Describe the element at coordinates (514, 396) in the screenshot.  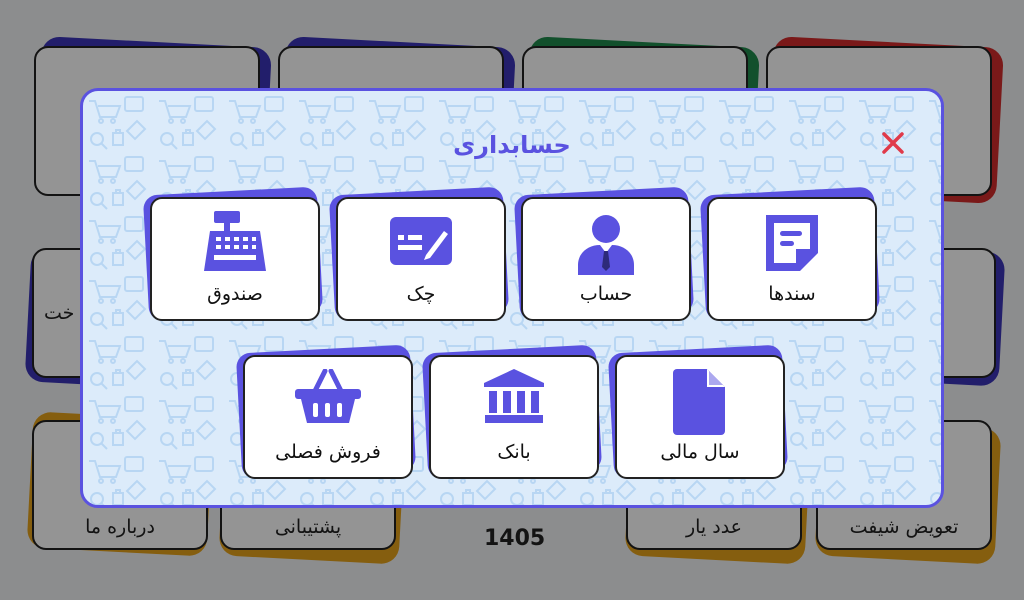
I see `bank-icon` at that location.